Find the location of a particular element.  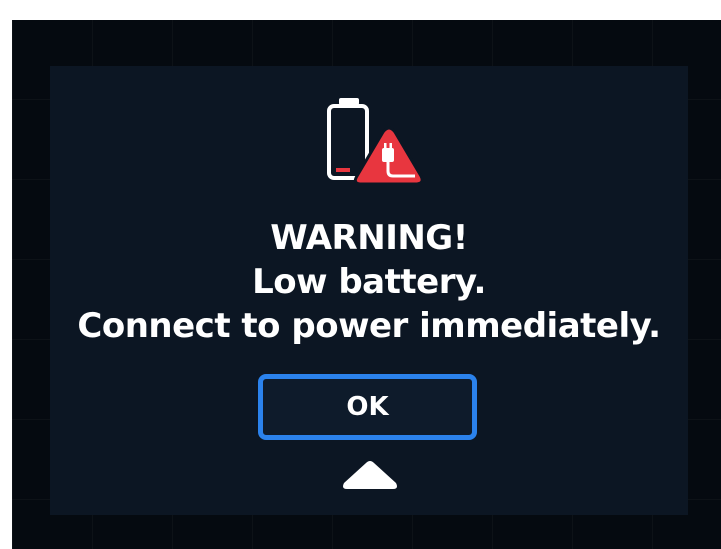

battery-warning-icon is located at coordinates (370, 143).